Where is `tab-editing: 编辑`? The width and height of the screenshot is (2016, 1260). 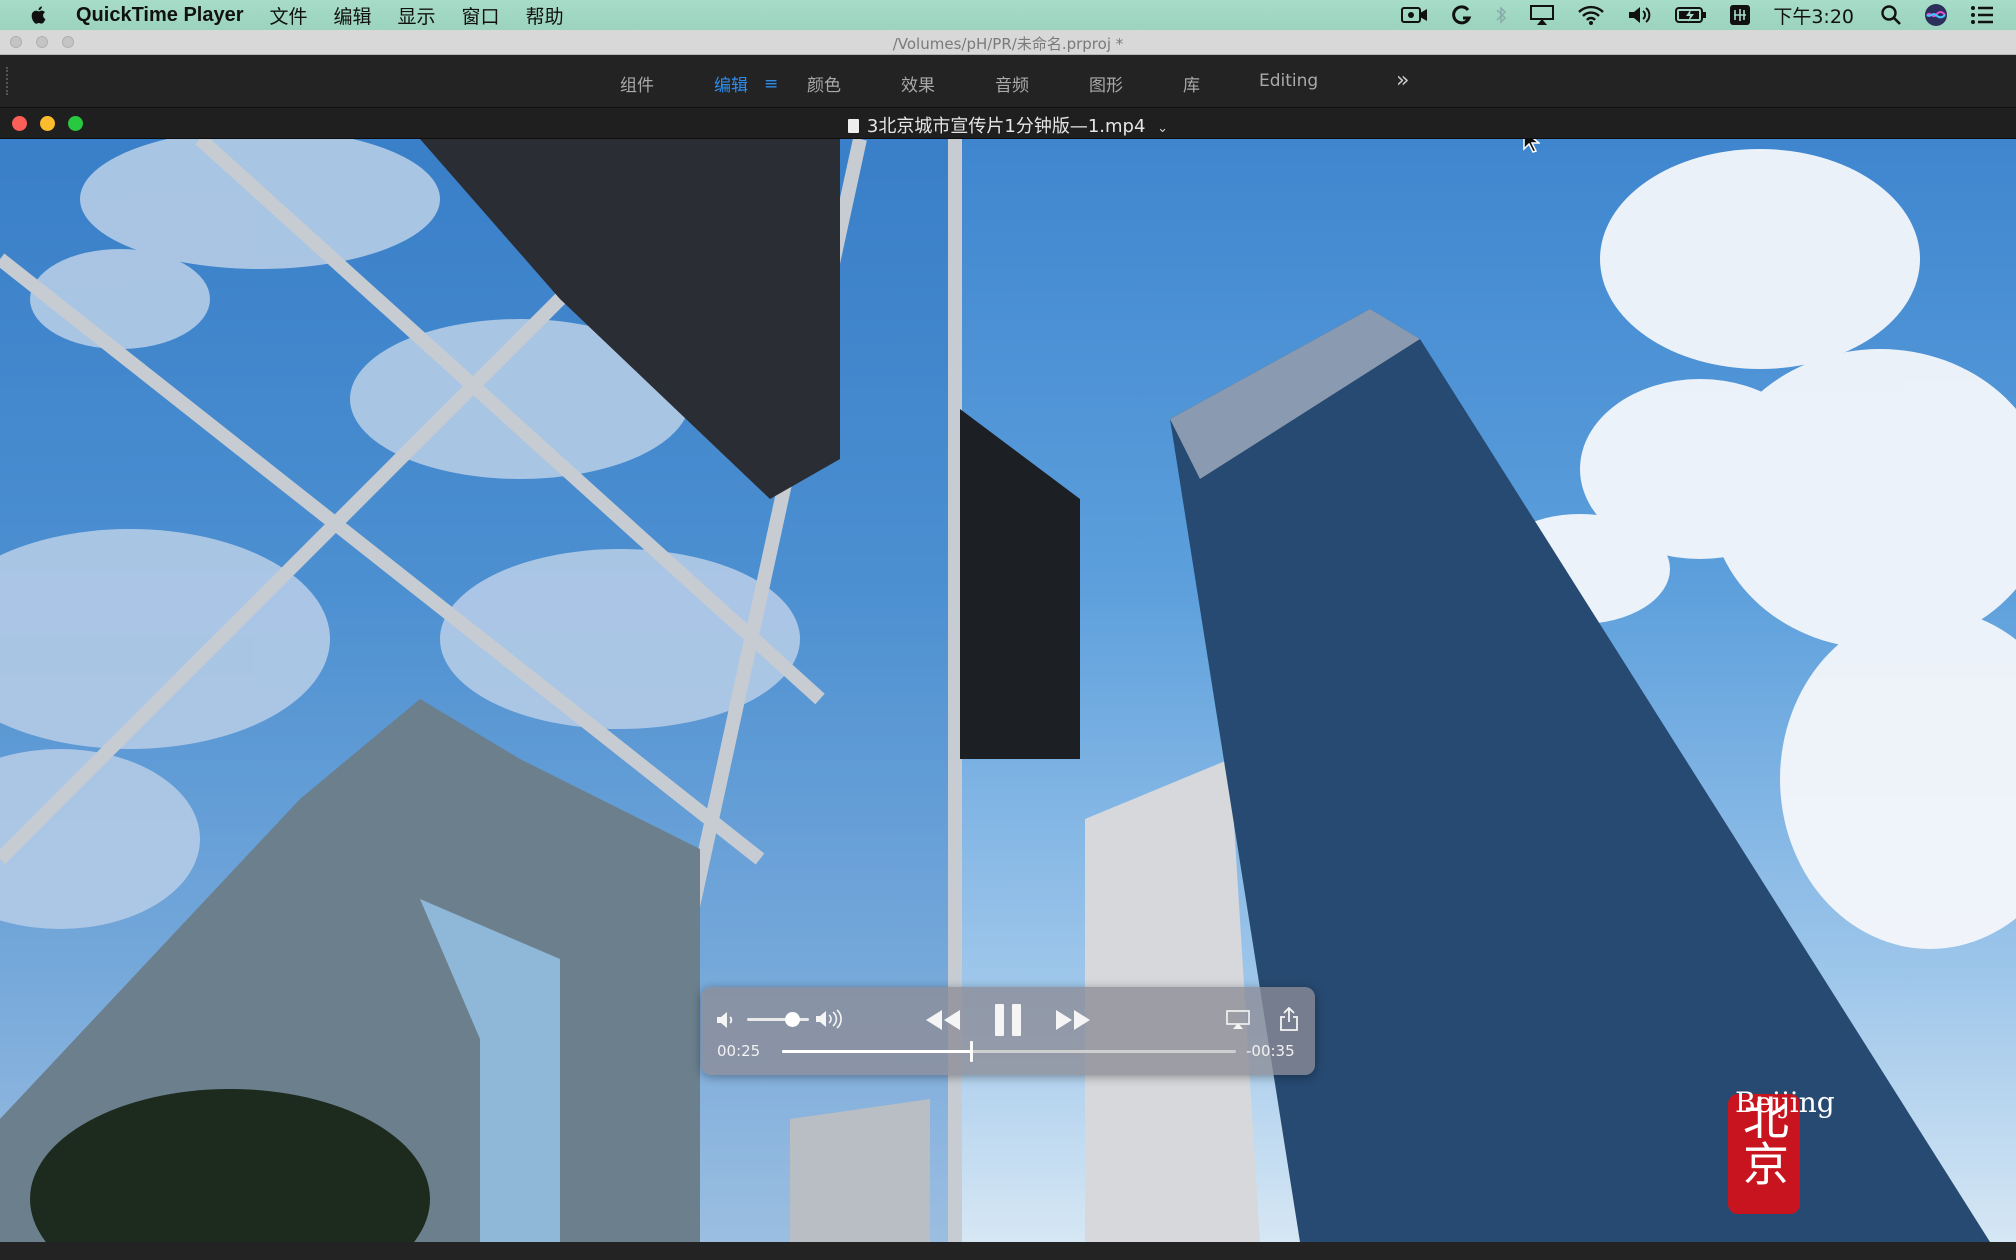
tab-editing: 编辑 is located at coordinates (731, 83).